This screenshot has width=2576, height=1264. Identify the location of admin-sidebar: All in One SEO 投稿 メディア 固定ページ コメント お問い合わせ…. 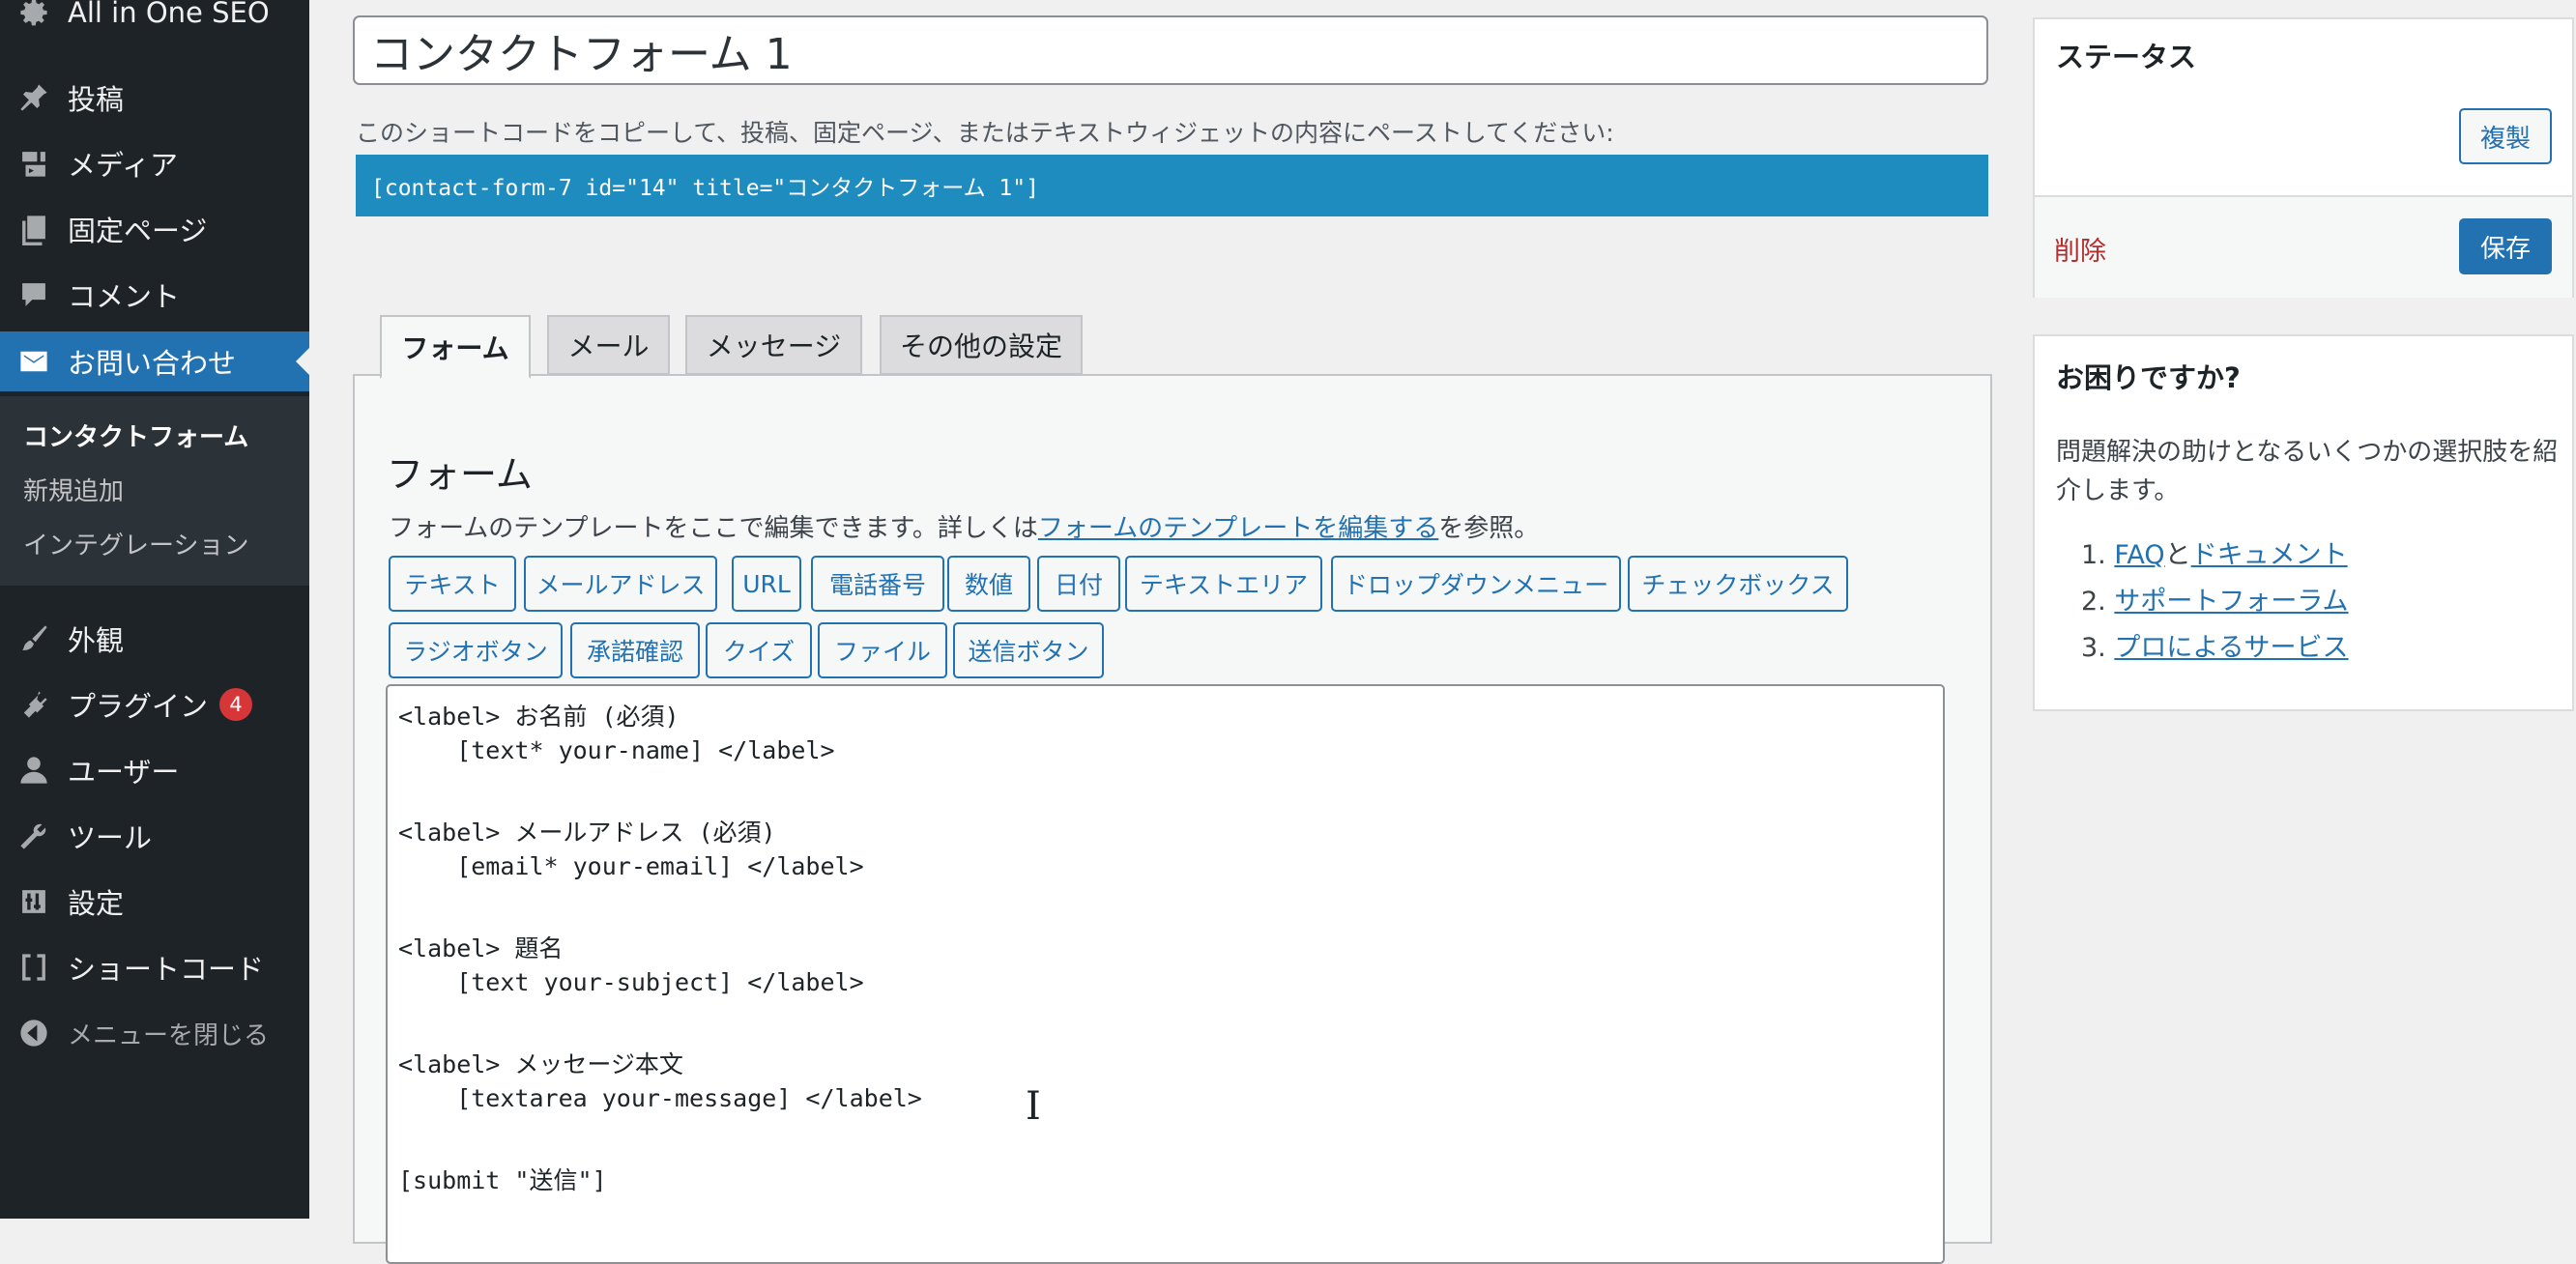
(154, 609).